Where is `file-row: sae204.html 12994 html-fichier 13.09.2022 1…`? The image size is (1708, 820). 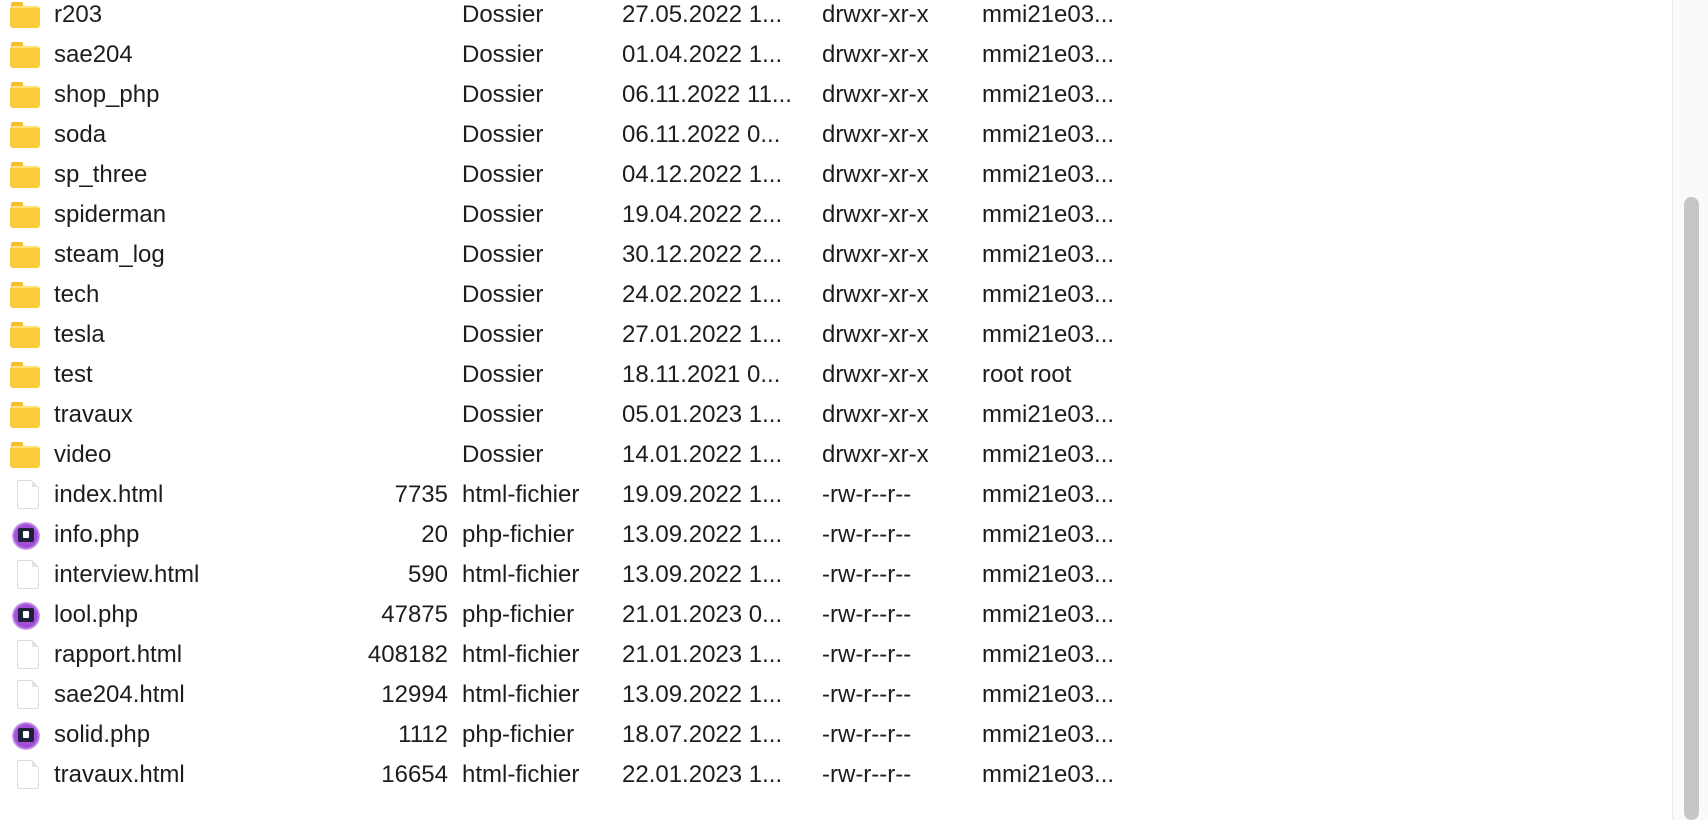 file-row: sae204.html 12994 html-fichier 13.09.2022 1… is located at coordinates (835, 695).